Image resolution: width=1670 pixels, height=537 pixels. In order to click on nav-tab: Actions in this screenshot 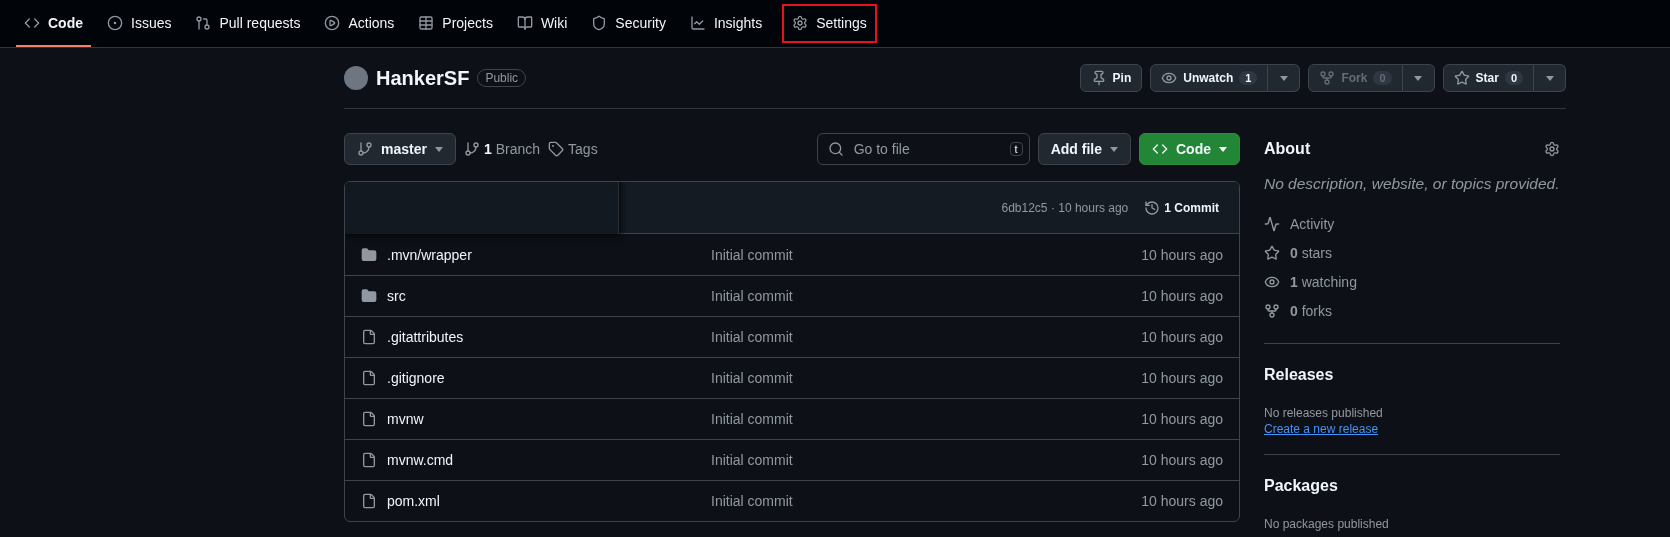, I will do `click(359, 23)`.